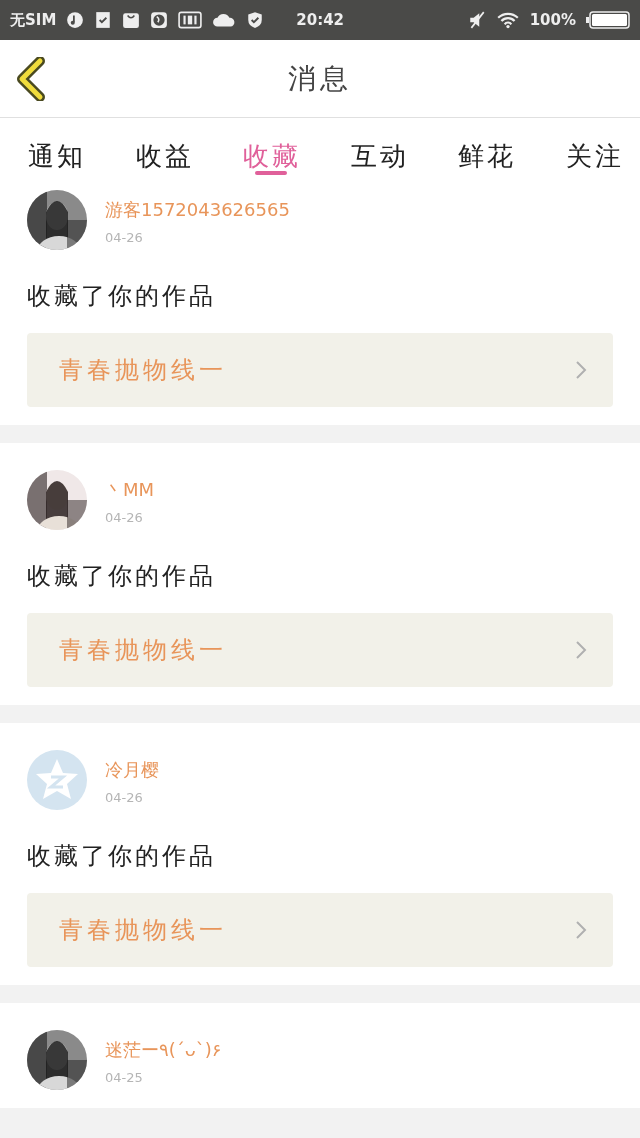 This screenshot has width=640, height=1138. I want to click on tab: 收藏, so click(272, 151).